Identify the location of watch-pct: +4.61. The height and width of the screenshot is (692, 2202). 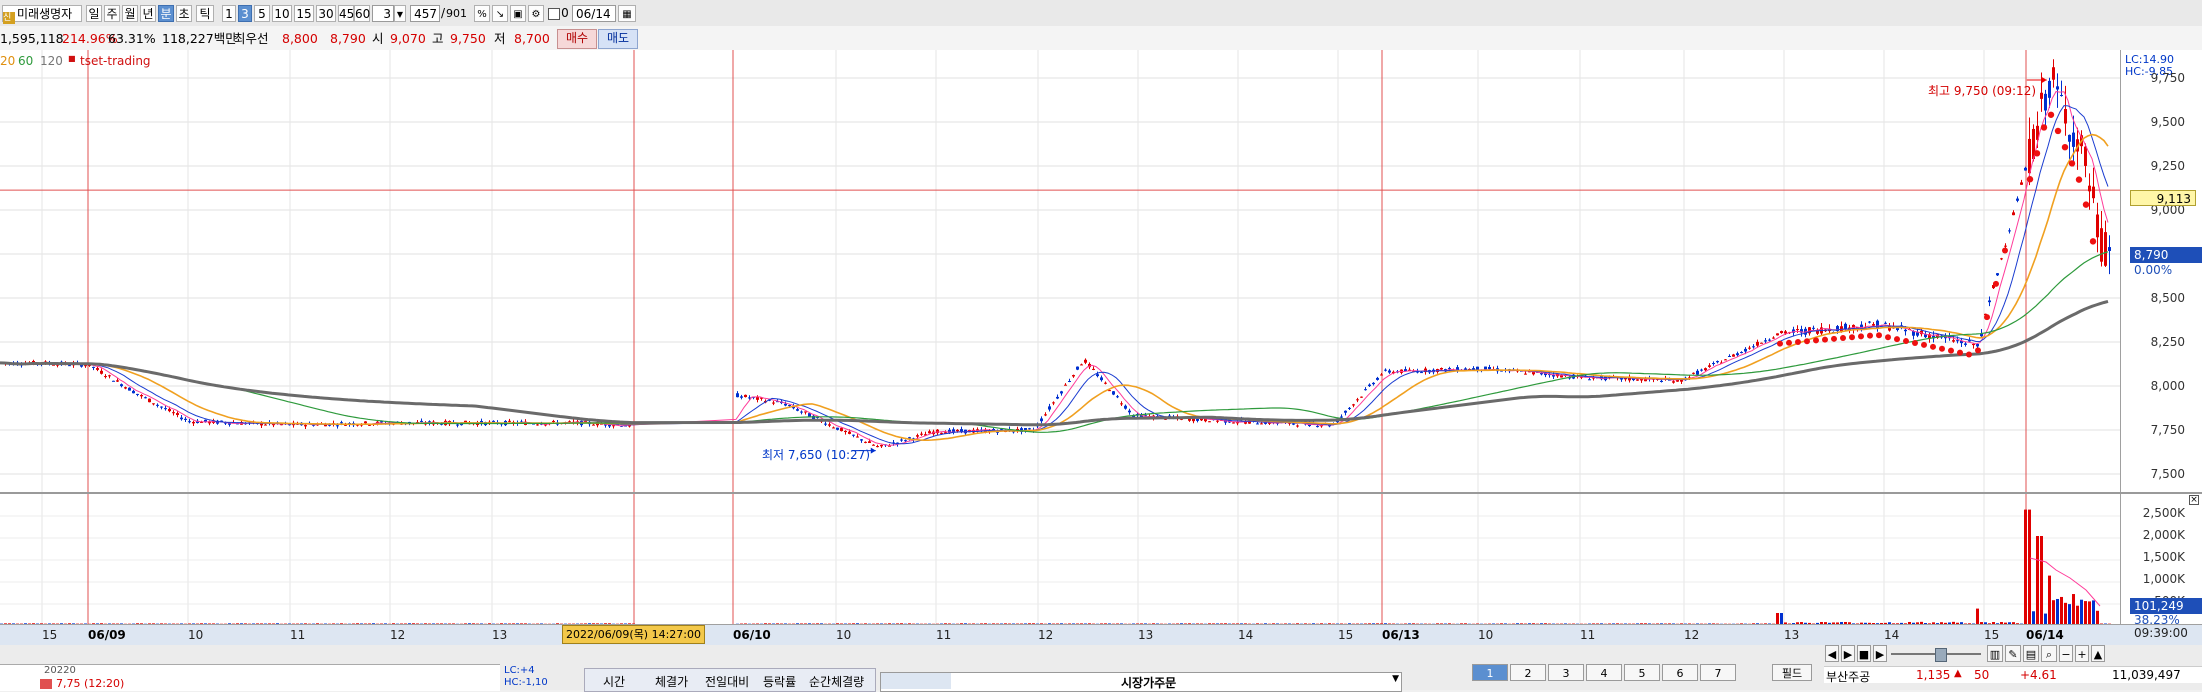
(2038, 675).